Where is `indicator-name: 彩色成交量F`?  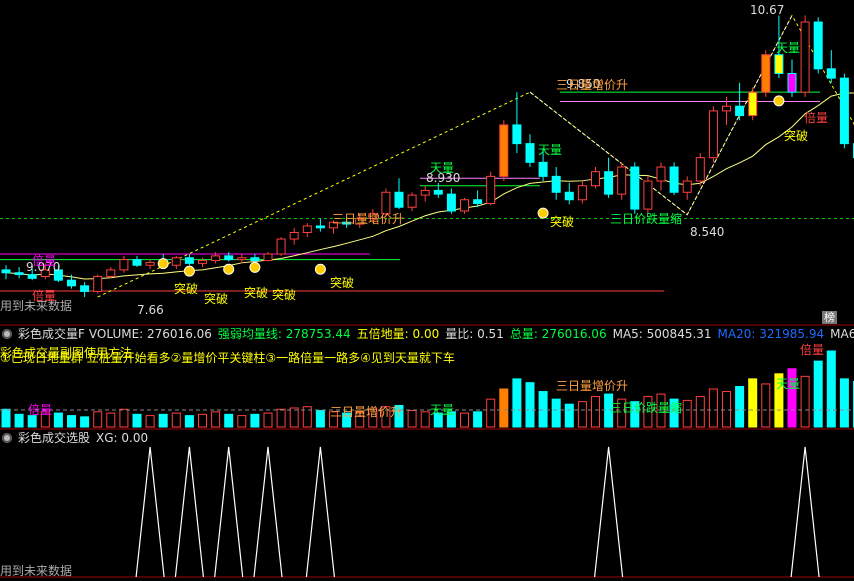
indicator-name: 彩色成交量F is located at coordinates (51, 334).